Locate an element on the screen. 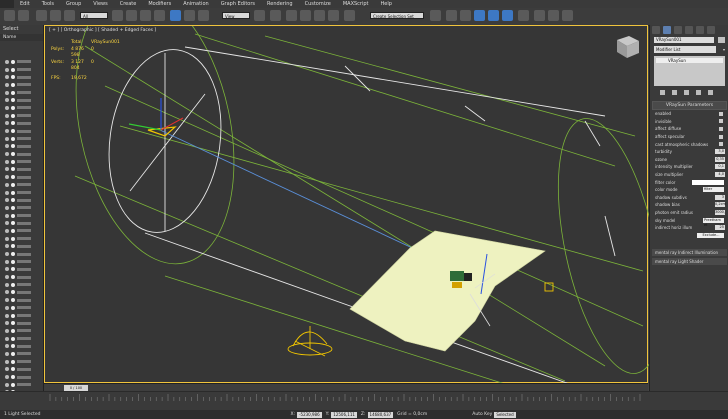  create-tab-icon is located at coordinates (656, 30).